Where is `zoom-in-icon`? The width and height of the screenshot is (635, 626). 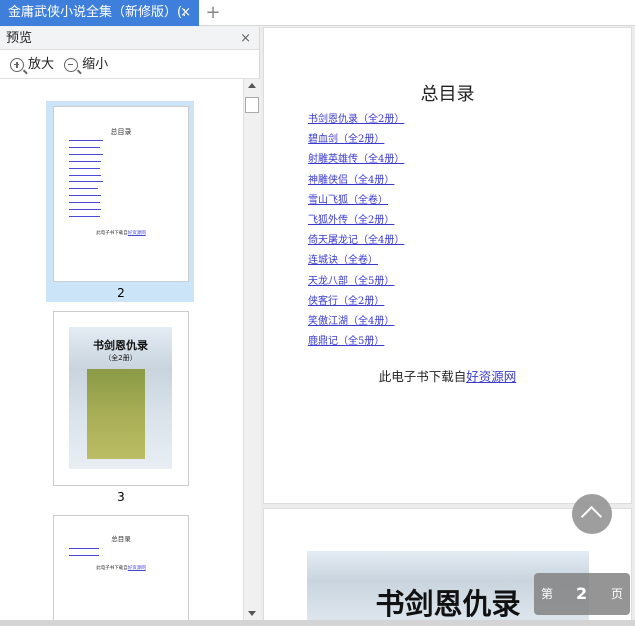 zoom-in-icon is located at coordinates (17, 64).